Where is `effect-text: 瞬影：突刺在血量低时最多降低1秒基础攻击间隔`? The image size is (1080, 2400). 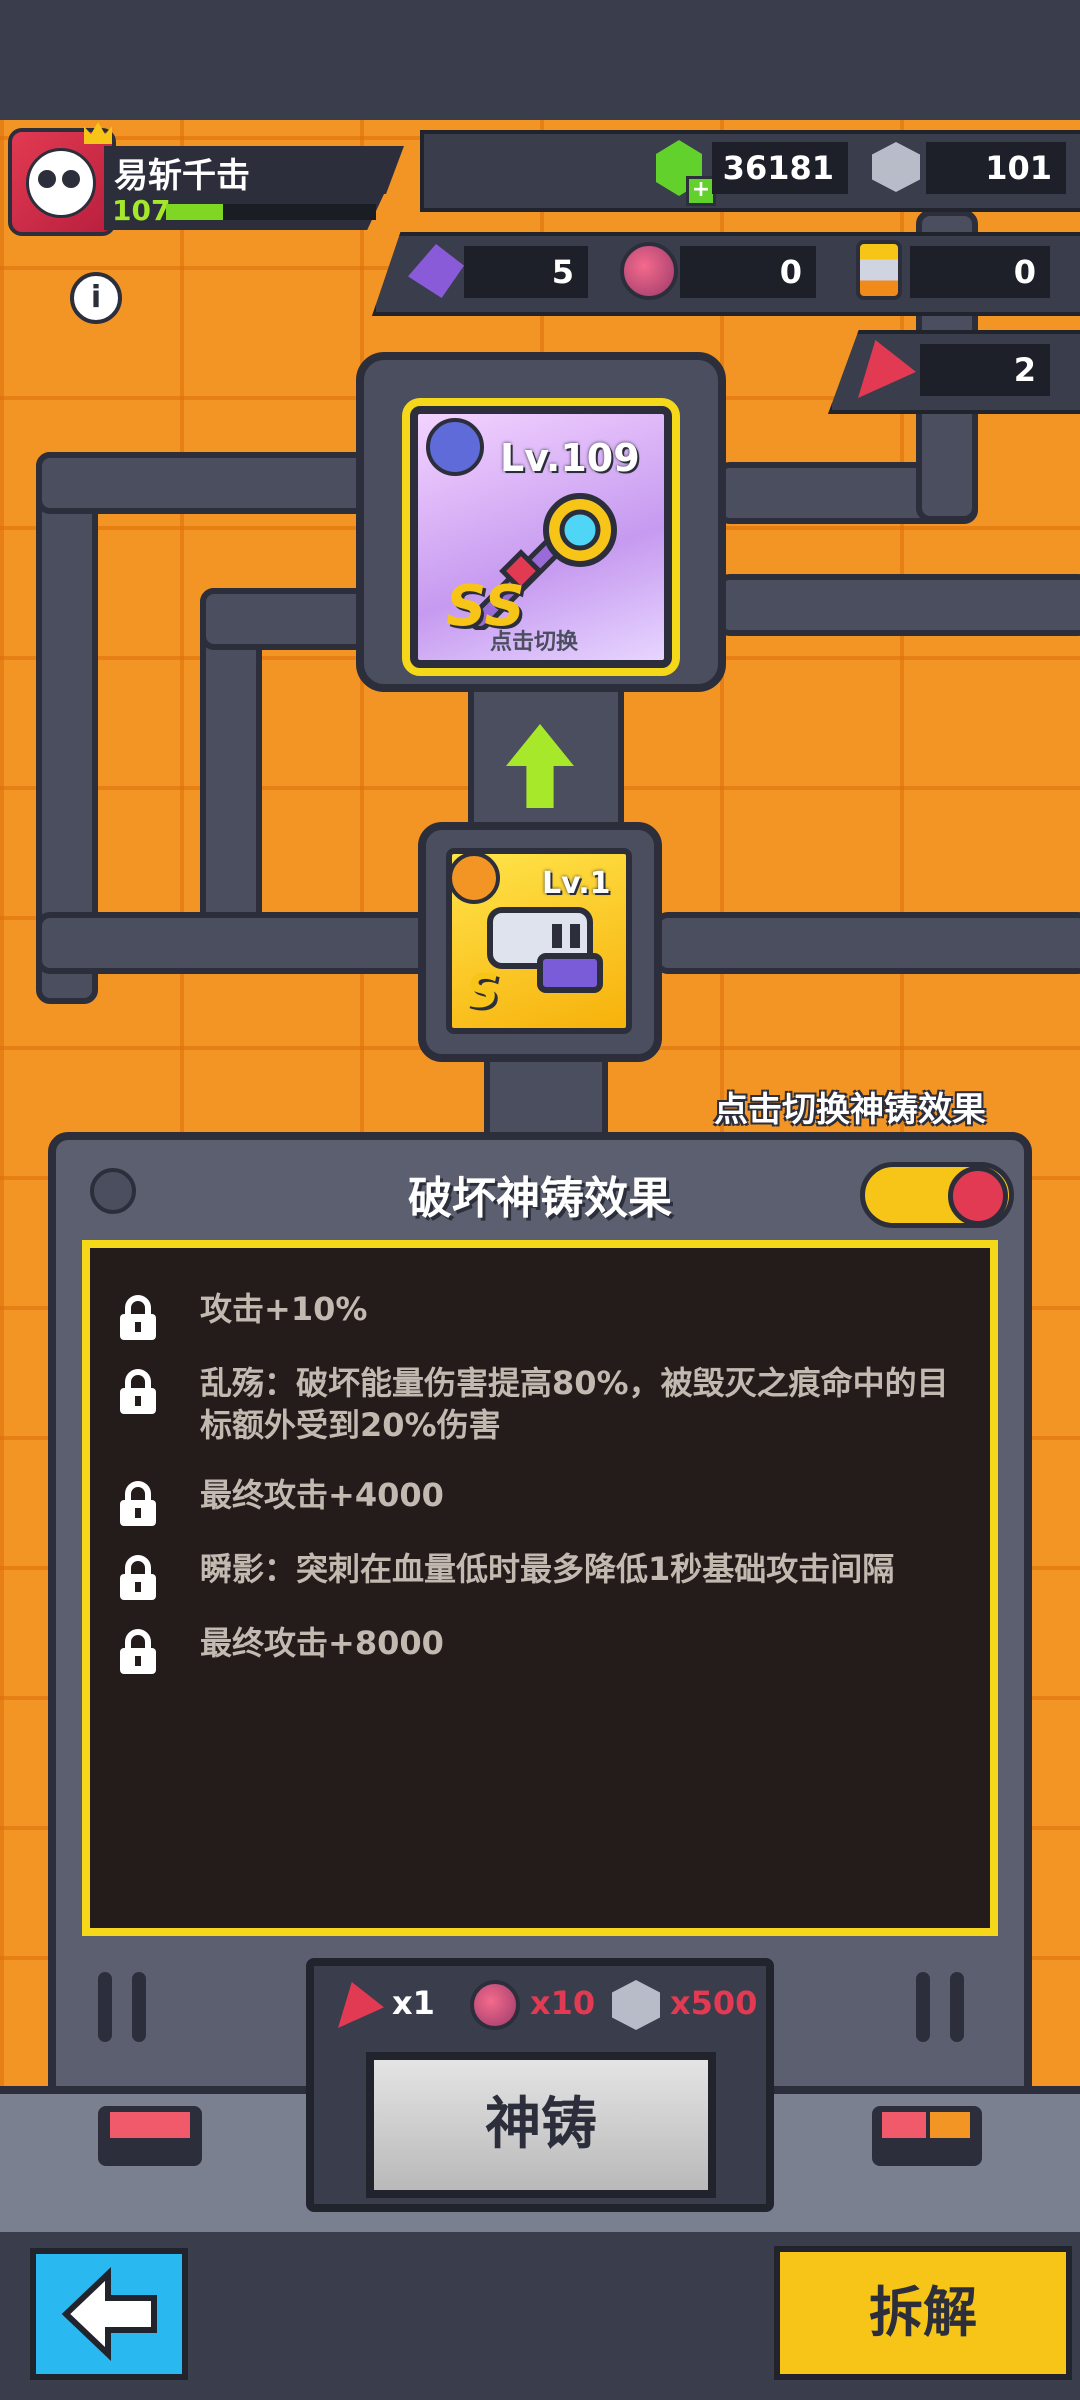 effect-text: 瞬影：突刺在血量低时最多降低1秒基础攻击间隔 is located at coordinates (547, 1569).